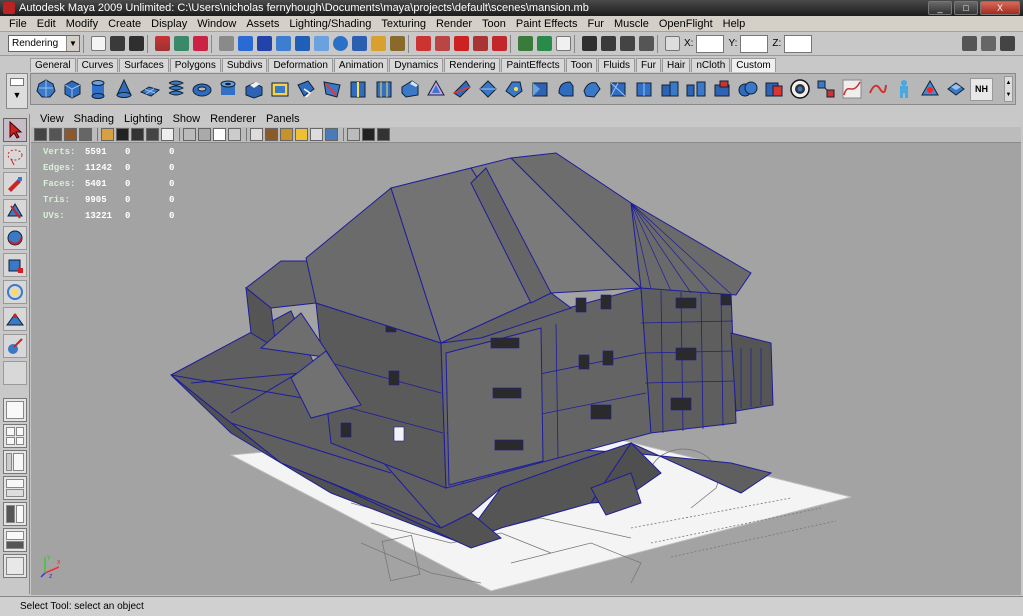 The width and height of the screenshot is (1023, 616). I want to click on paint-select-tool, so click(15, 184).